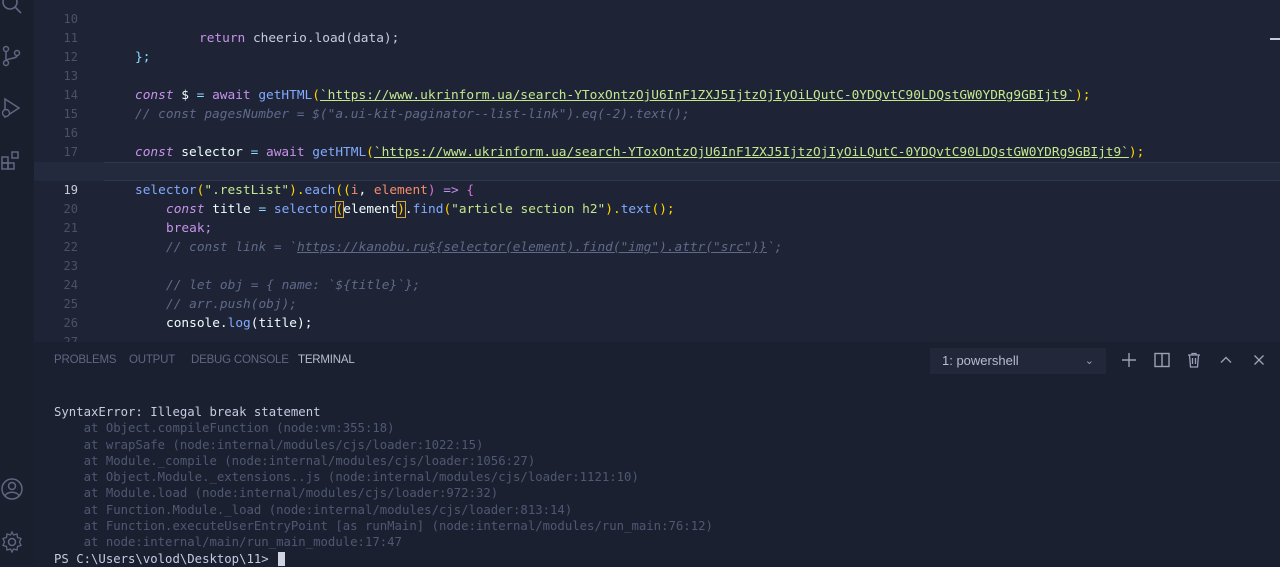 This screenshot has height=567, width=1280. Describe the element at coordinates (657, 284) in the screenshot. I see `code-line: 24 // arr.push(obj);` at that location.